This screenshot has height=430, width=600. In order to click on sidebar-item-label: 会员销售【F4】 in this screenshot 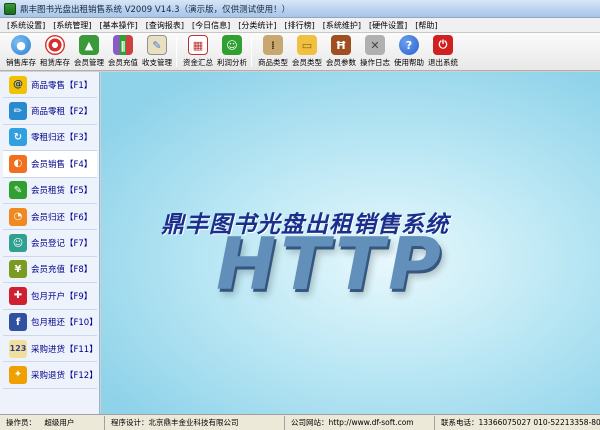, I will do `click(62, 164)`.